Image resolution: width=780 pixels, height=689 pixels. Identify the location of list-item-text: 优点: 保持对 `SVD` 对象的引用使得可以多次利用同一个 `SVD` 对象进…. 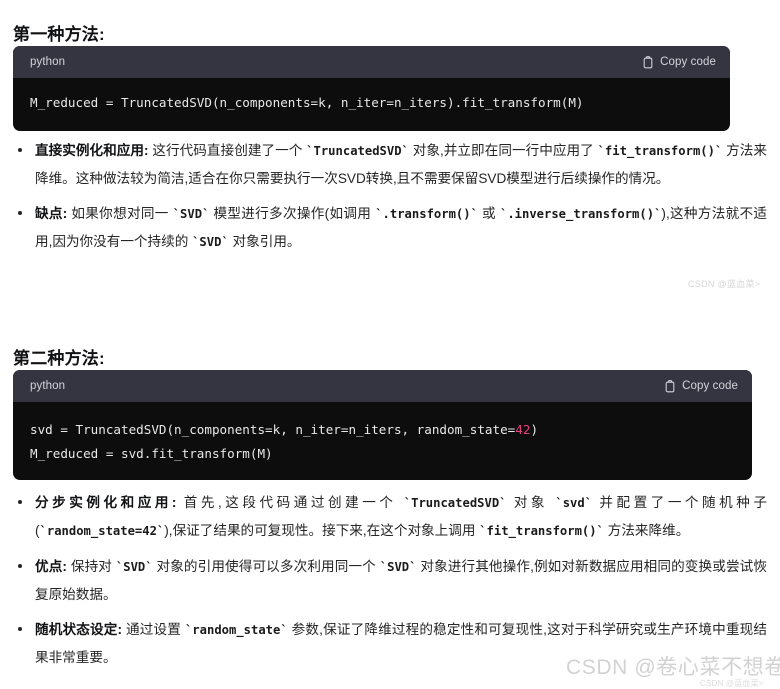
(401, 580).